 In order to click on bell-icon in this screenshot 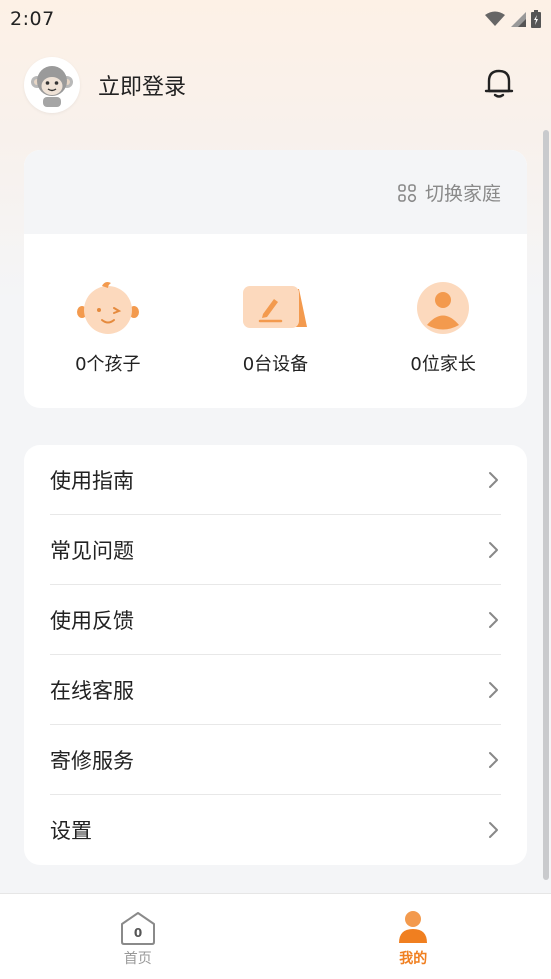, I will do `click(499, 83)`.